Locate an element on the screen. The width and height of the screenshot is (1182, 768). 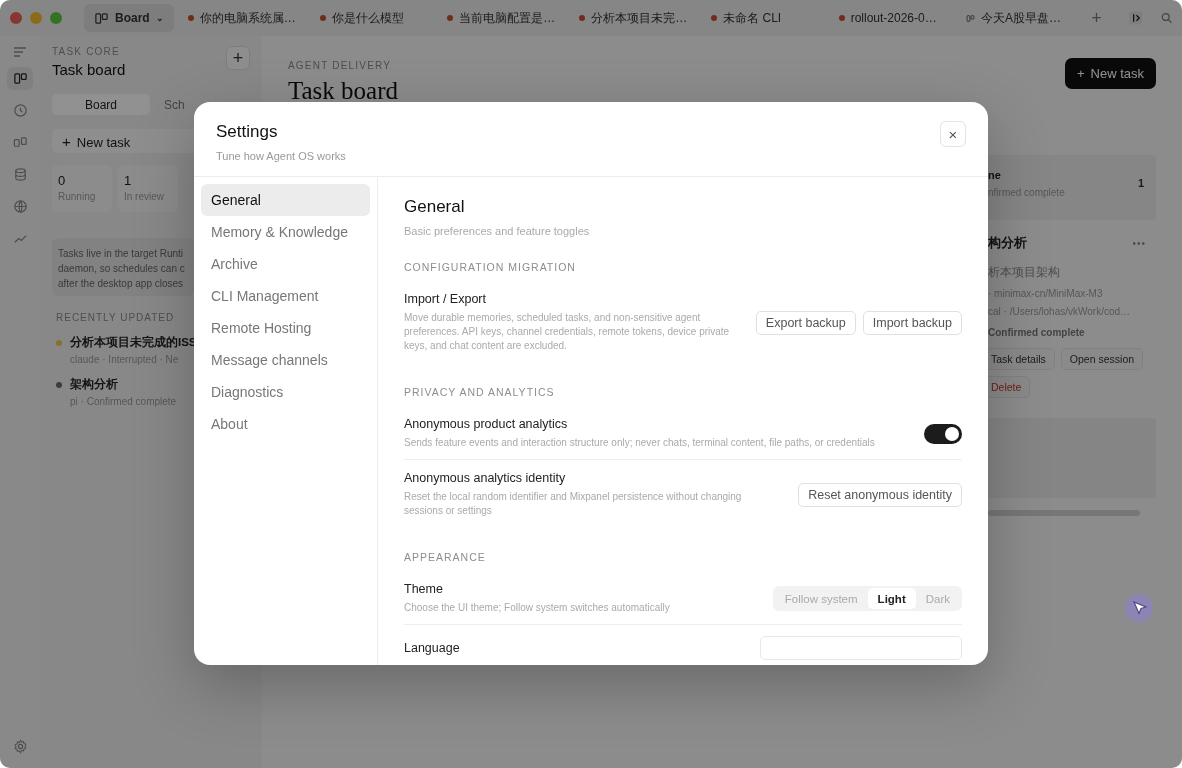
new-task-button: + New task is located at coordinates (1110, 73).